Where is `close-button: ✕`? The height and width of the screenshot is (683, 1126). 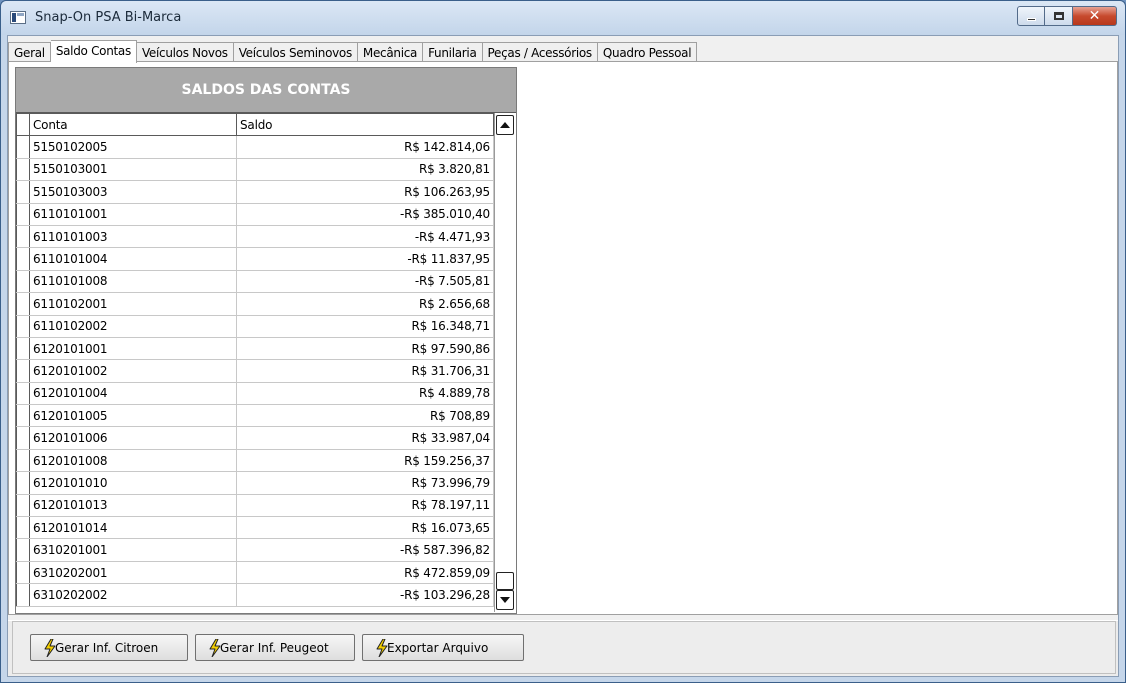 close-button: ✕ is located at coordinates (1095, 16).